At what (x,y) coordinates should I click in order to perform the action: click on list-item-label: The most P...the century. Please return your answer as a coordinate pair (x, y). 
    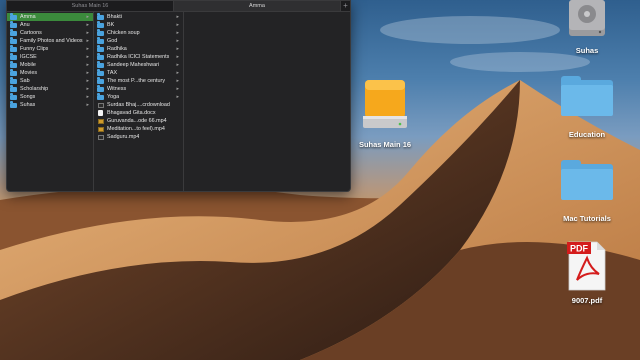
    Looking at the image, I should click on (136, 81).